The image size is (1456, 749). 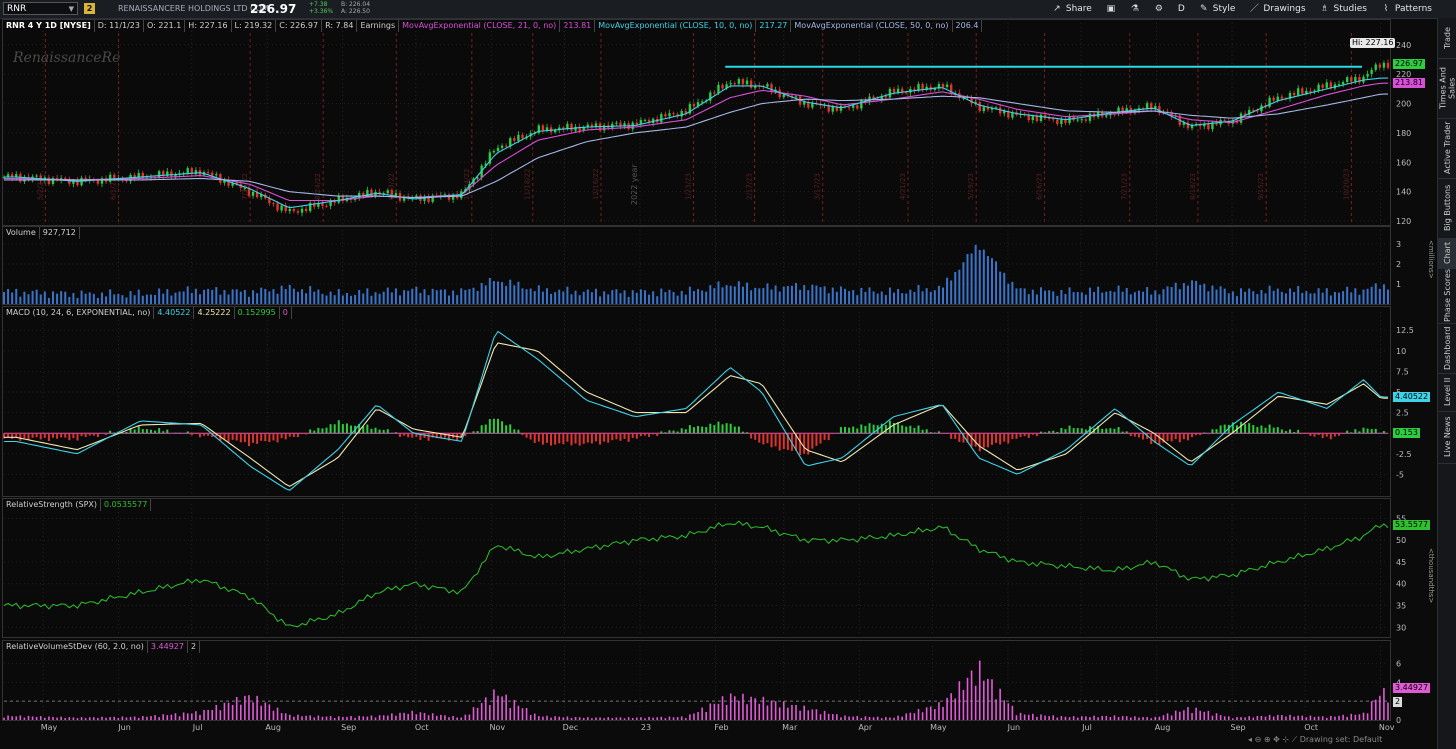 I want to click on zoom-out-icon: ⊖, so click(x=1258, y=739).